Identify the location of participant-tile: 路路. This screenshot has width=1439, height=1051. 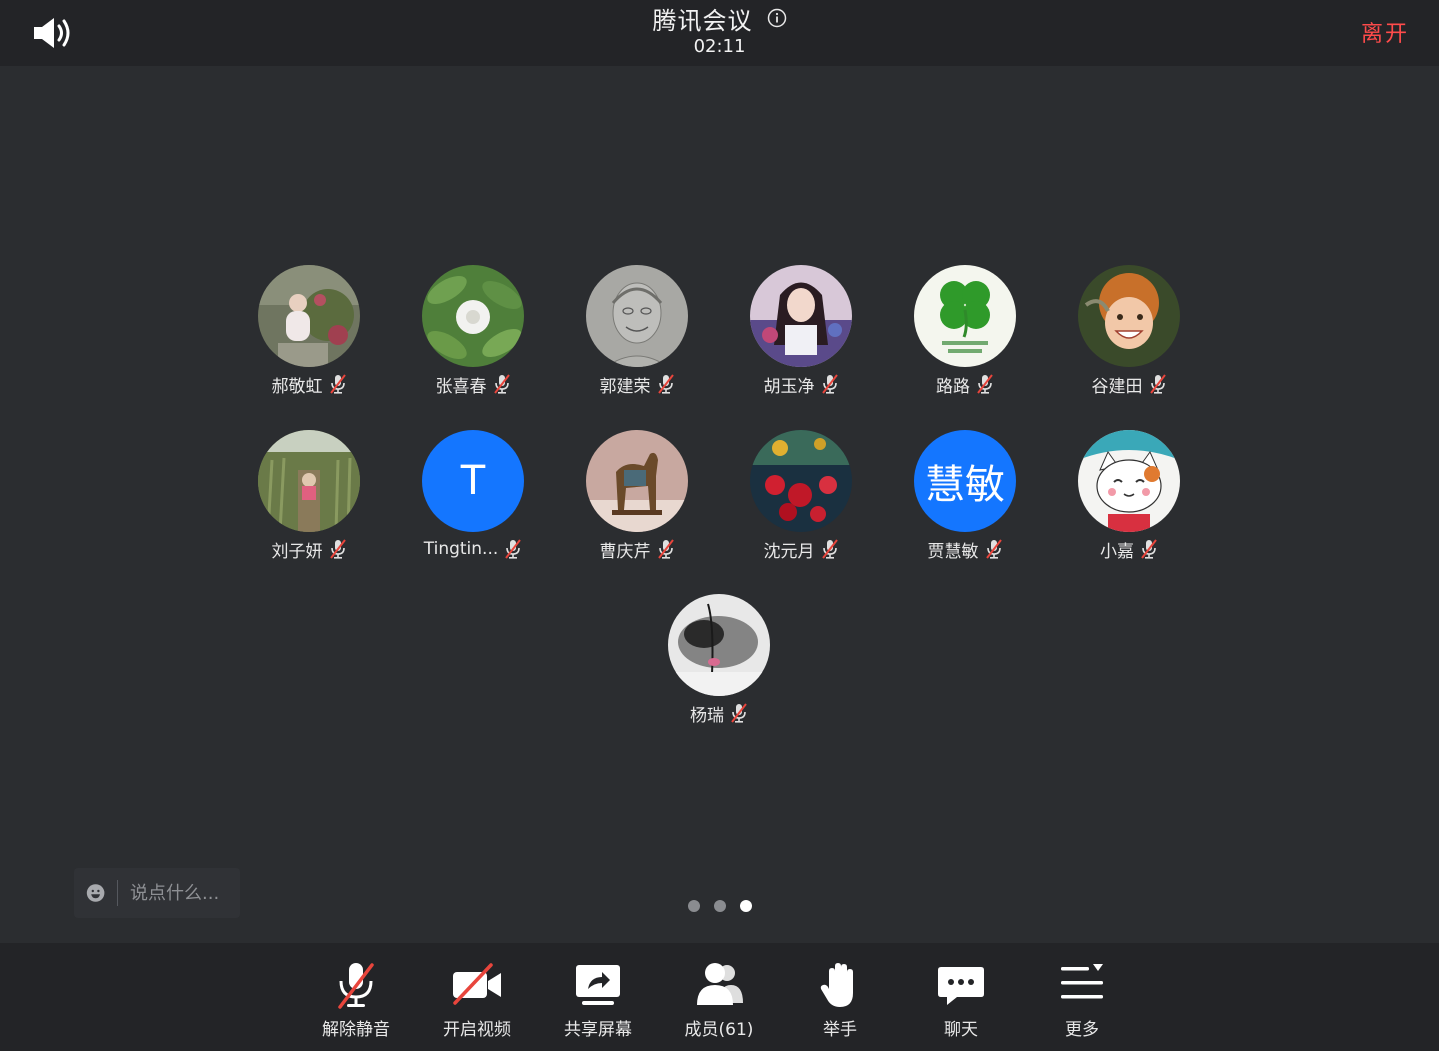
(965, 331).